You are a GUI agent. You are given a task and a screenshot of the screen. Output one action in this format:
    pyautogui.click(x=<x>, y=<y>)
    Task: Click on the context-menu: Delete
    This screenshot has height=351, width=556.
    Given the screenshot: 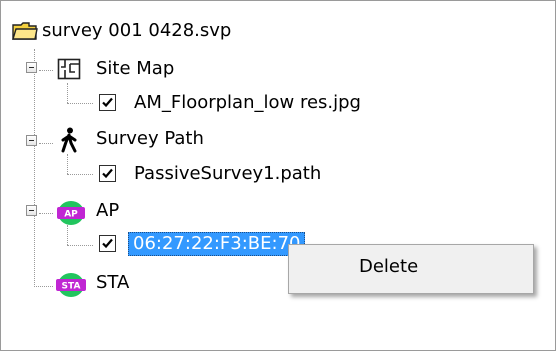 What is the action you would take?
    pyautogui.click(x=411, y=269)
    